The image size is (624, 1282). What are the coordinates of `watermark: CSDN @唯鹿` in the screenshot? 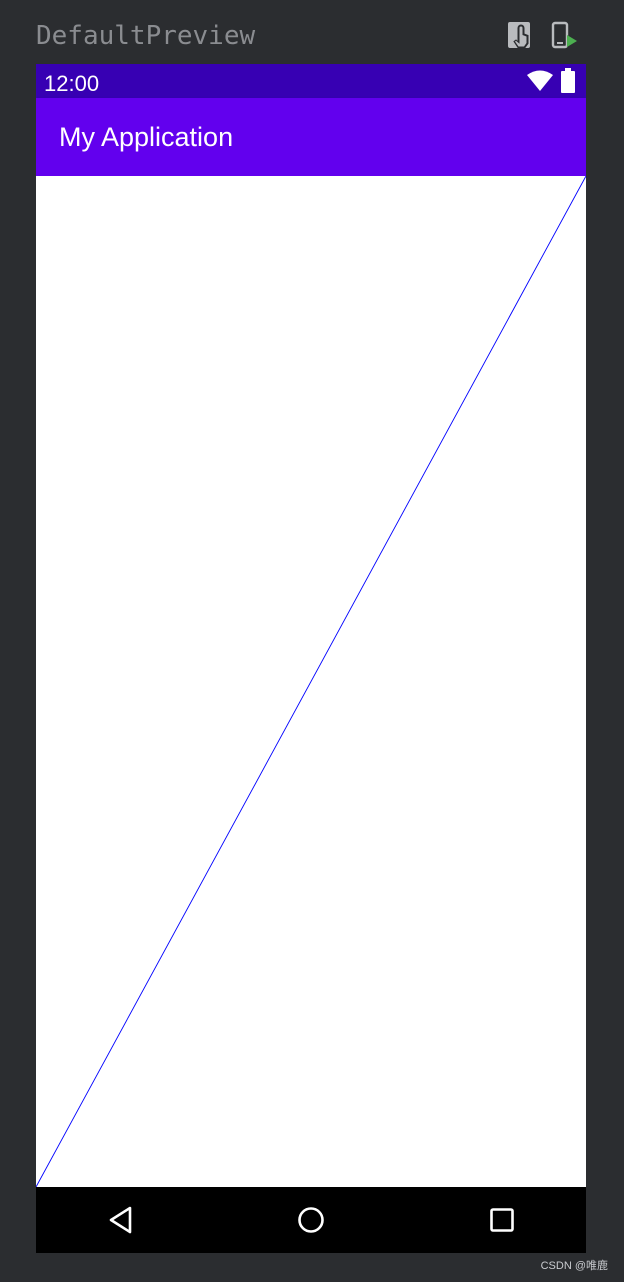 It's located at (574, 1266).